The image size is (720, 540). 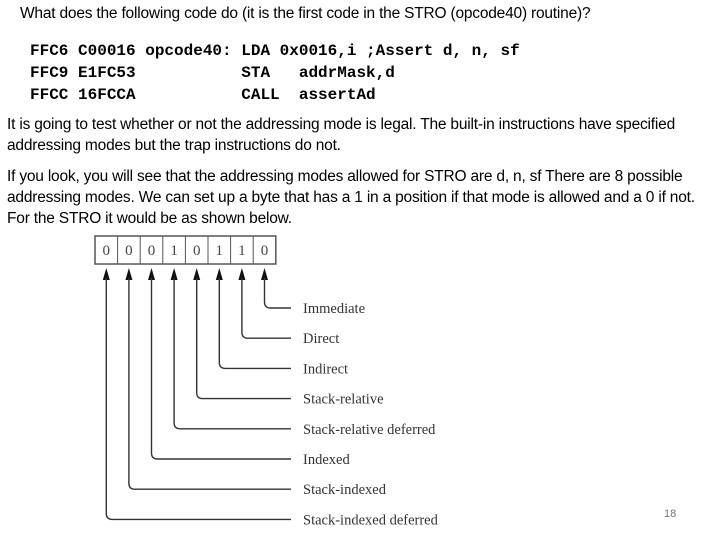 I want to click on addressing-mode-label: Stack-indexed deferred, so click(x=371, y=520).